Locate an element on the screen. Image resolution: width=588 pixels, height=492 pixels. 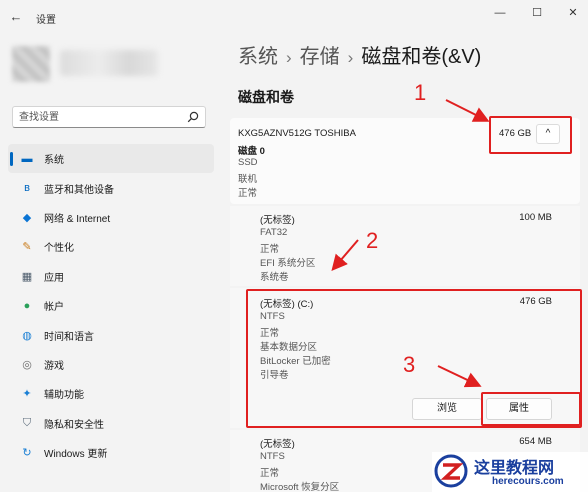
disk-name: 磁盘 0 is located at coordinates (251, 151).